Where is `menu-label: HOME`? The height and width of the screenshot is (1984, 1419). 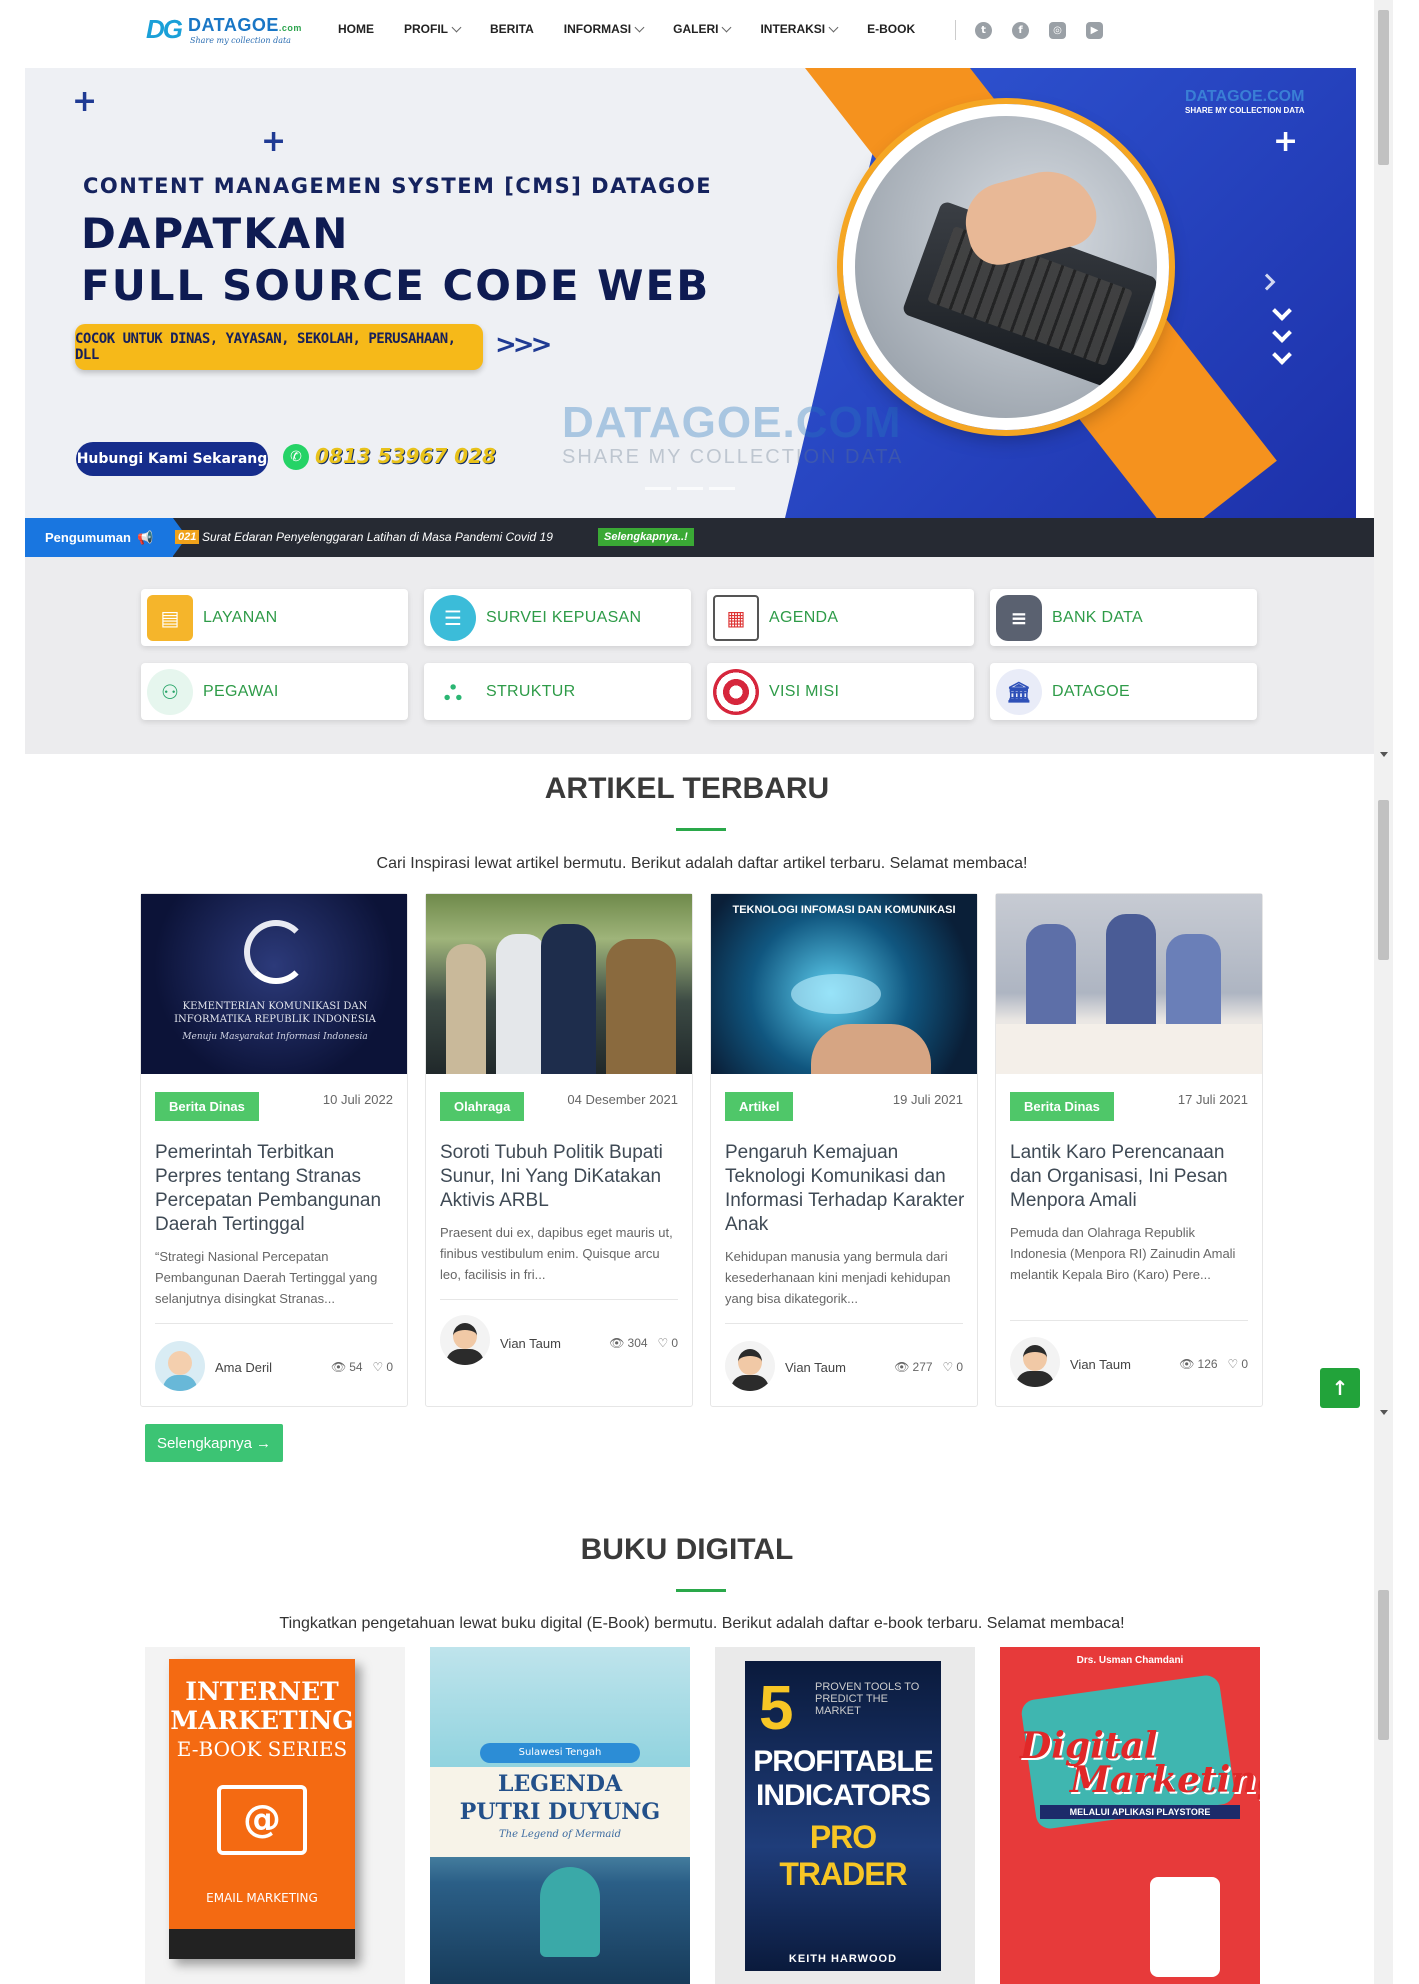 menu-label: HOME is located at coordinates (356, 29).